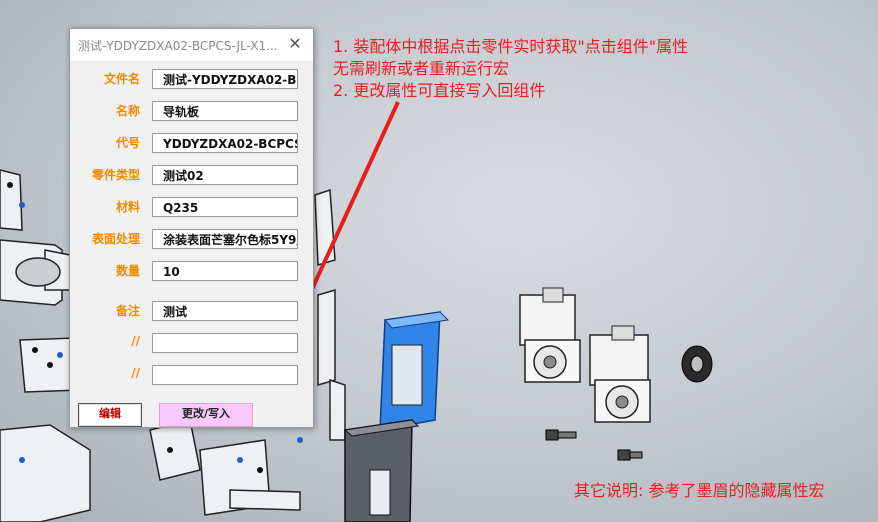 Image resolution: width=878 pixels, height=522 pixels. What do you see at coordinates (225, 271) in the screenshot?
I see `quantity-field: 10` at bounding box center [225, 271].